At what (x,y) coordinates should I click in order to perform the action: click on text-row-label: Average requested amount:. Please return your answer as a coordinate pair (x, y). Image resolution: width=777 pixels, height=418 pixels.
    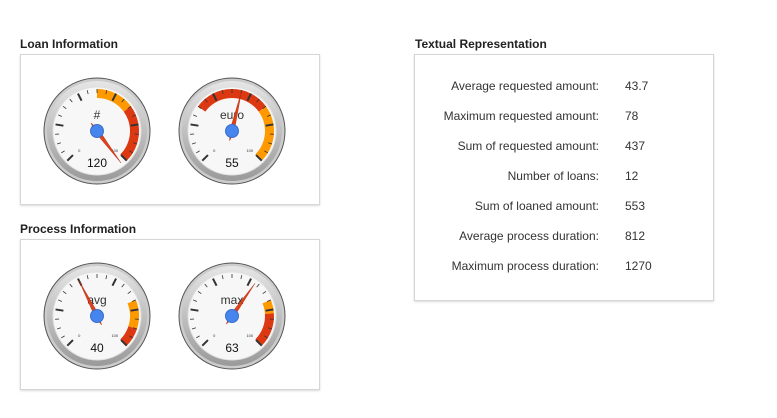
    Looking at the image, I should click on (525, 86).